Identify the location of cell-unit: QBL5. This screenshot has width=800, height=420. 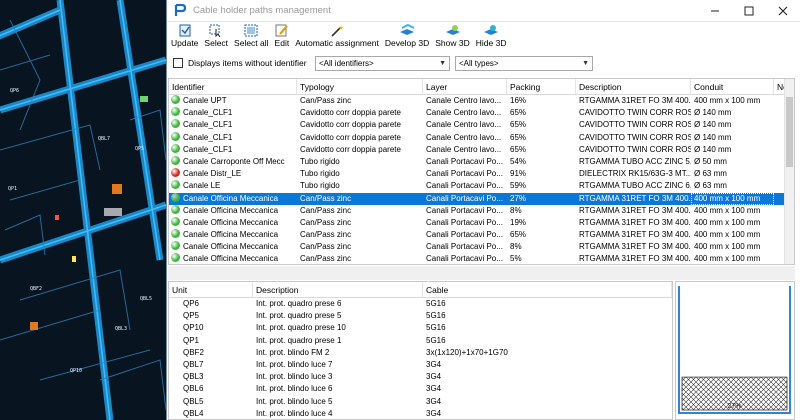
(193, 401).